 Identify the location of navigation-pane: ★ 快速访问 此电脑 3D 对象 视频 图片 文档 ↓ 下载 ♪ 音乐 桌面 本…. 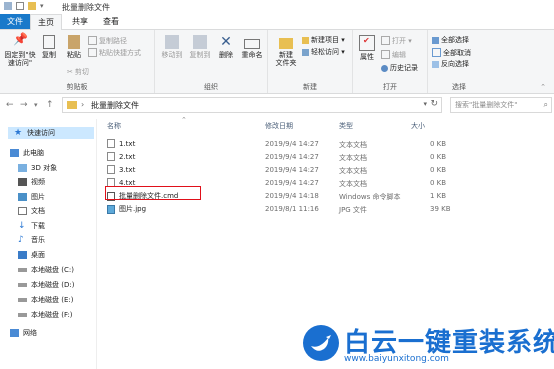
(48, 244).